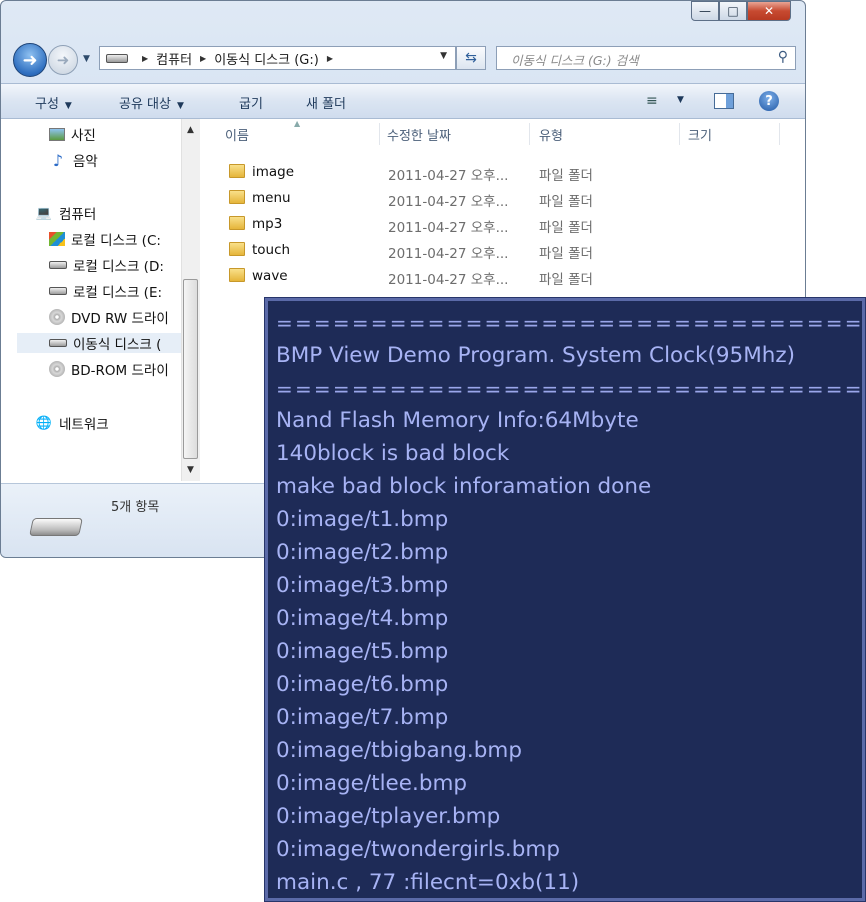  What do you see at coordinates (399, 750) in the screenshot?
I see `terminal-line: 0:image/tbigbang.bmp` at bounding box center [399, 750].